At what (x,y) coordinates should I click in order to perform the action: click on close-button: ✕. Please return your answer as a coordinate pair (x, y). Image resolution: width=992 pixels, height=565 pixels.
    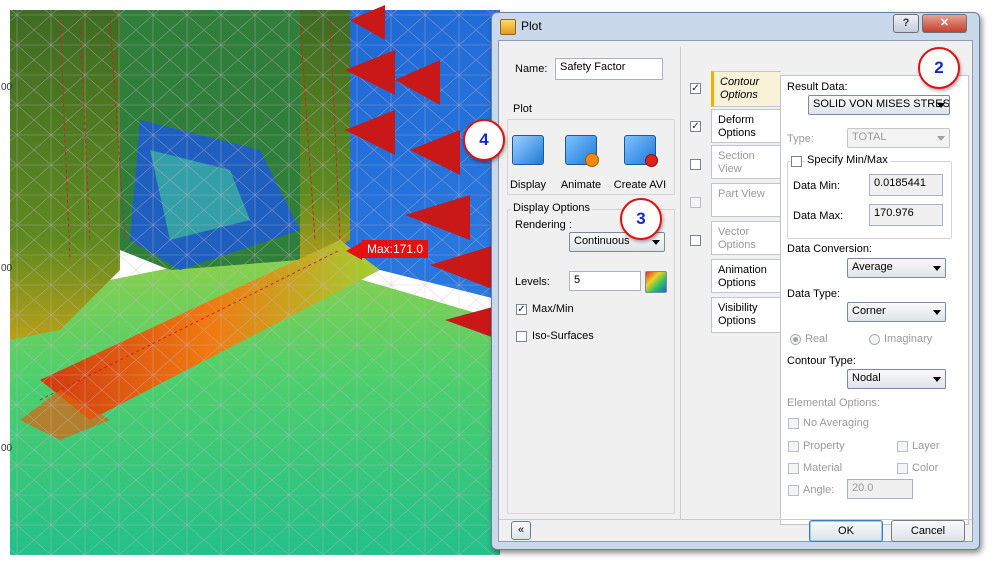
    Looking at the image, I should click on (944, 23).